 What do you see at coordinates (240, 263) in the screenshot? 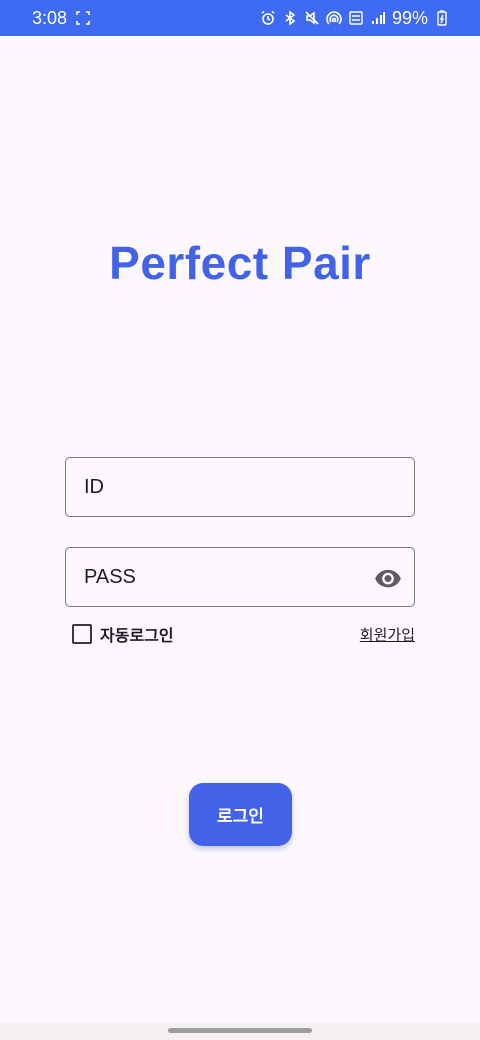
I see `app-title: Perfect Pair` at bounding box center [240, 263].